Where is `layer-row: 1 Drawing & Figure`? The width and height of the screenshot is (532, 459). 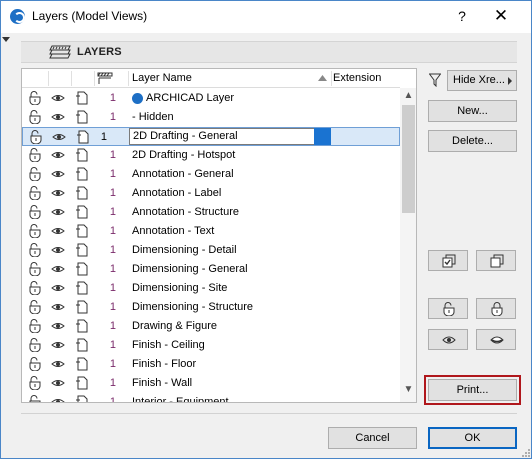 layer-row: 1 Drawing & Figure is located at coordinates (211, 326).